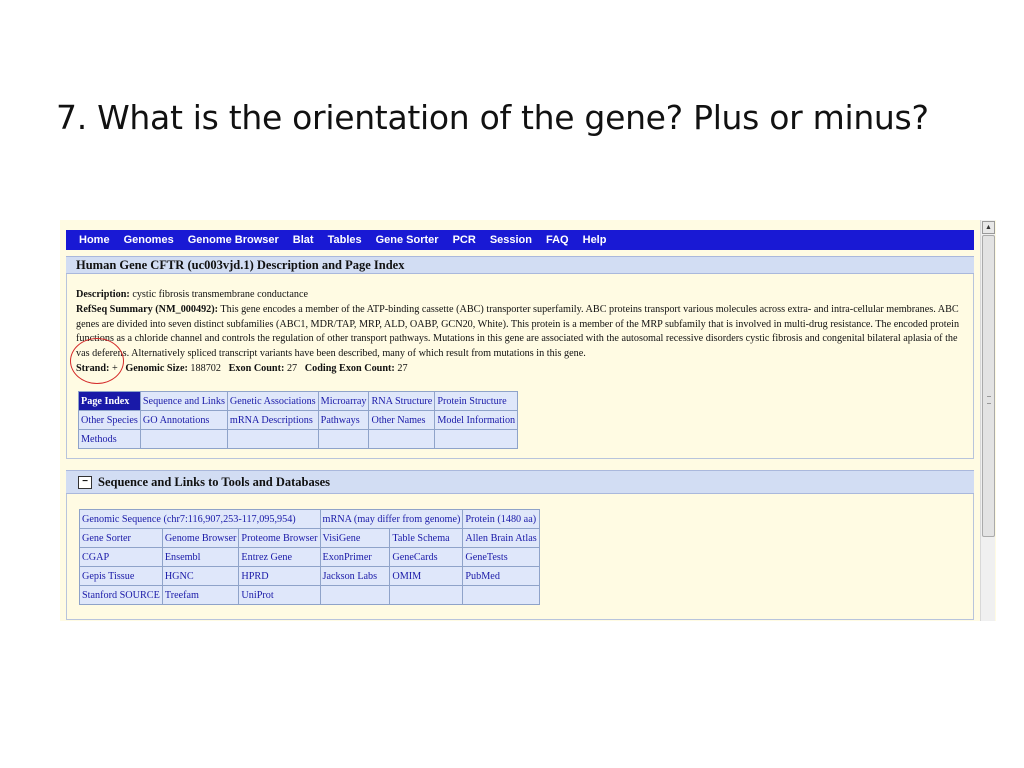 Image resolution: width=1024 pixels, height=768 pixels. What do you see at coordinates (402, 401) in the screenshot?
I see `rna-structure-link: RNA Structure` at bounding box center [402, 401].